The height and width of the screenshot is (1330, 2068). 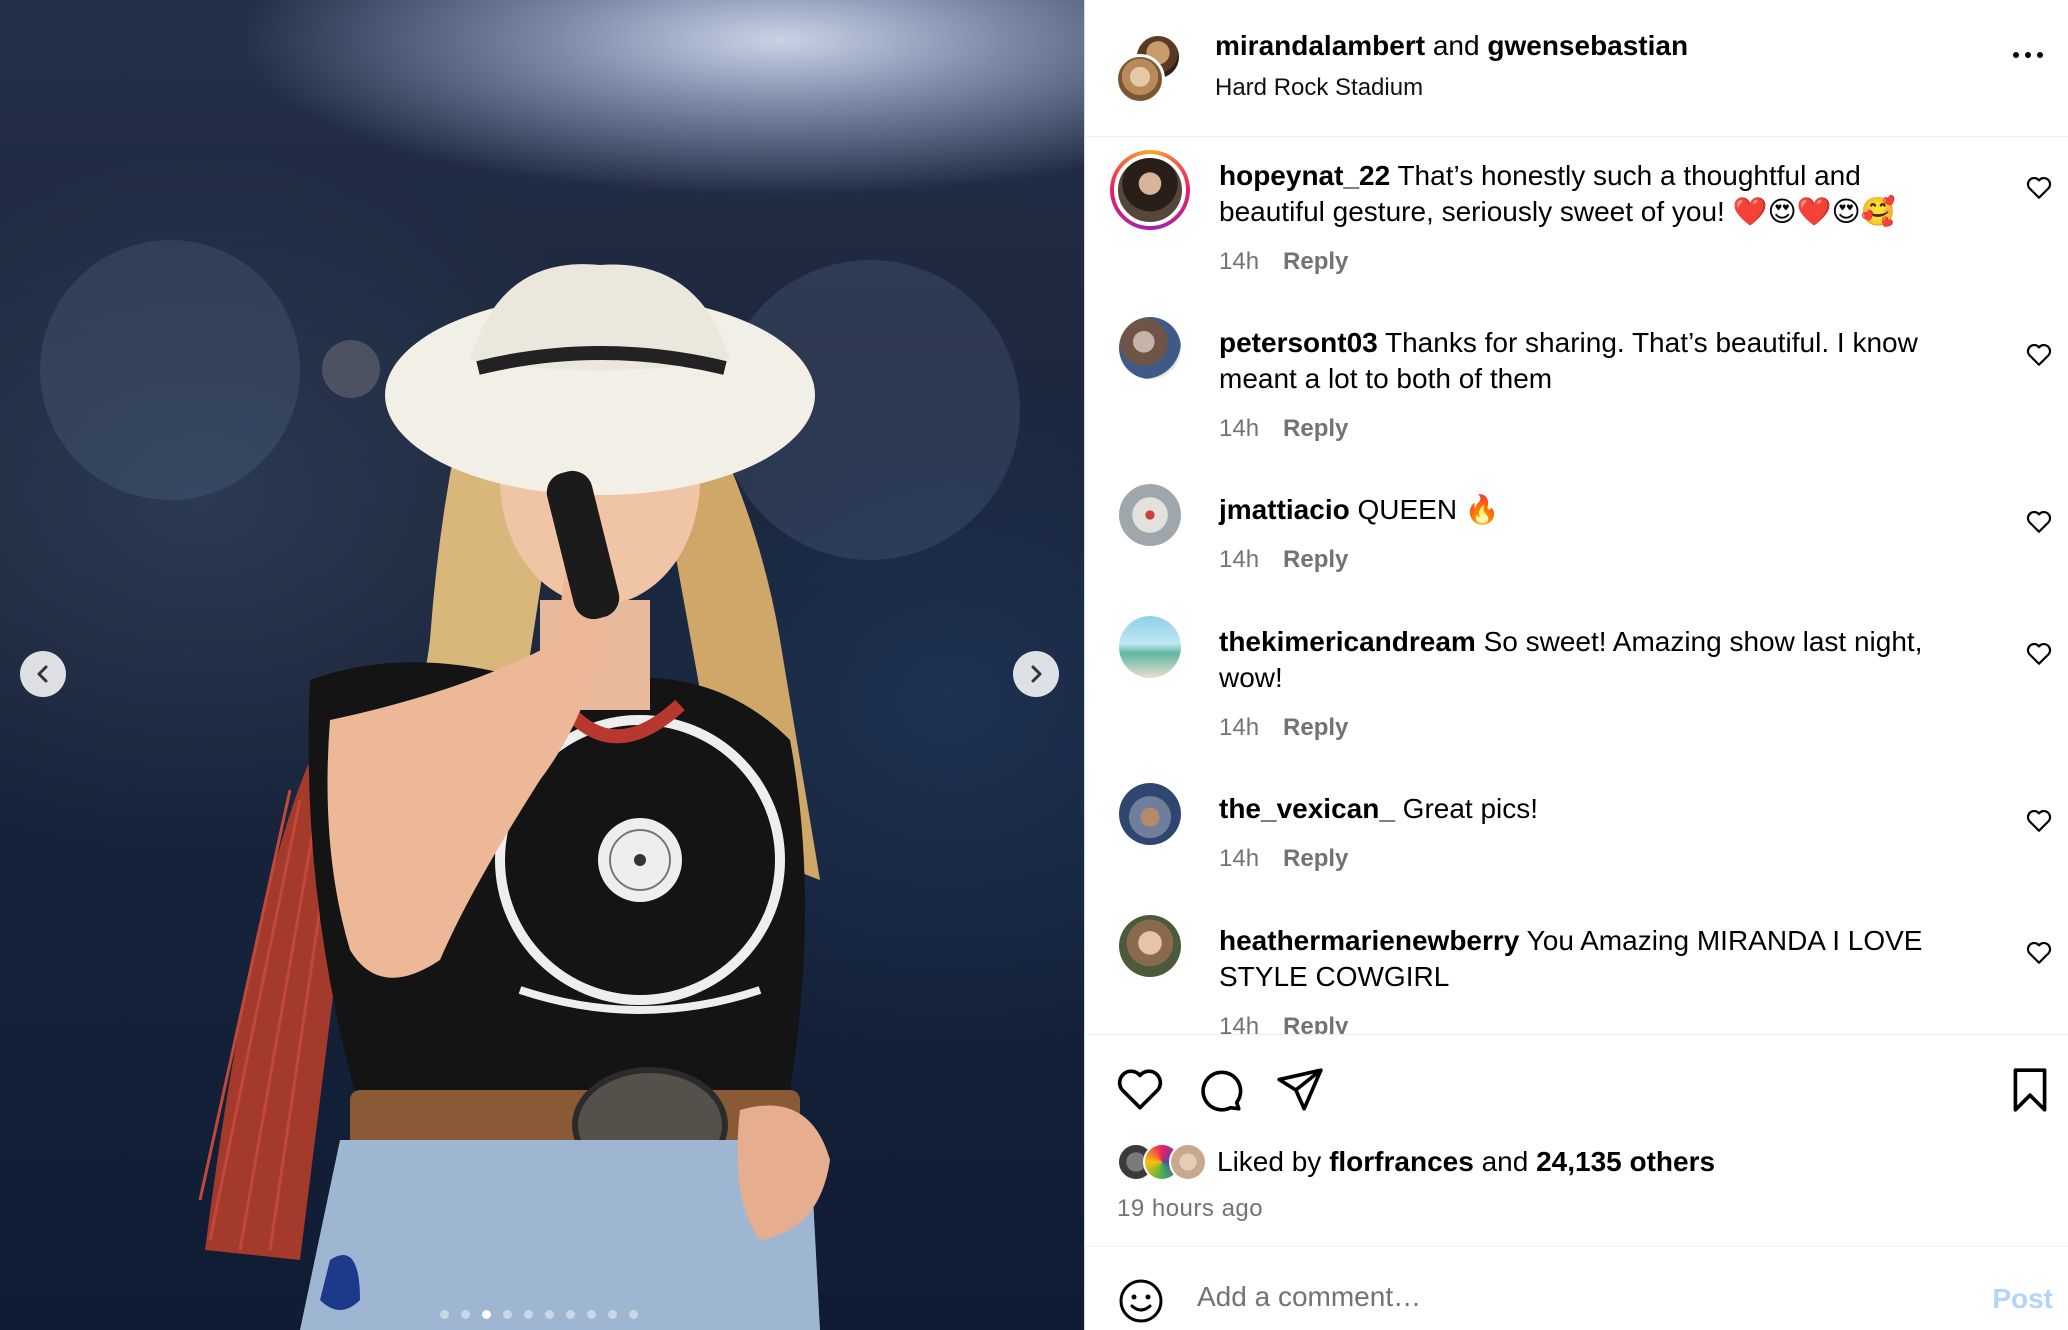 What do you see at coordinates (1401, 1161) in the screenshot?
I see `likes-username: florfrances` at bounding box center [1401, 1161].